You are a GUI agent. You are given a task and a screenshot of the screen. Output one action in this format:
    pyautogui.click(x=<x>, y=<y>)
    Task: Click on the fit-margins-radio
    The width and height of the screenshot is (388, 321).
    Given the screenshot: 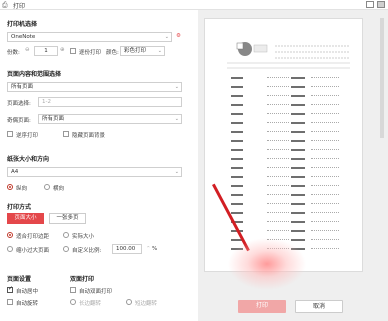 What is the action you would take?
    pyautogui.click(x=10, y=235)
    